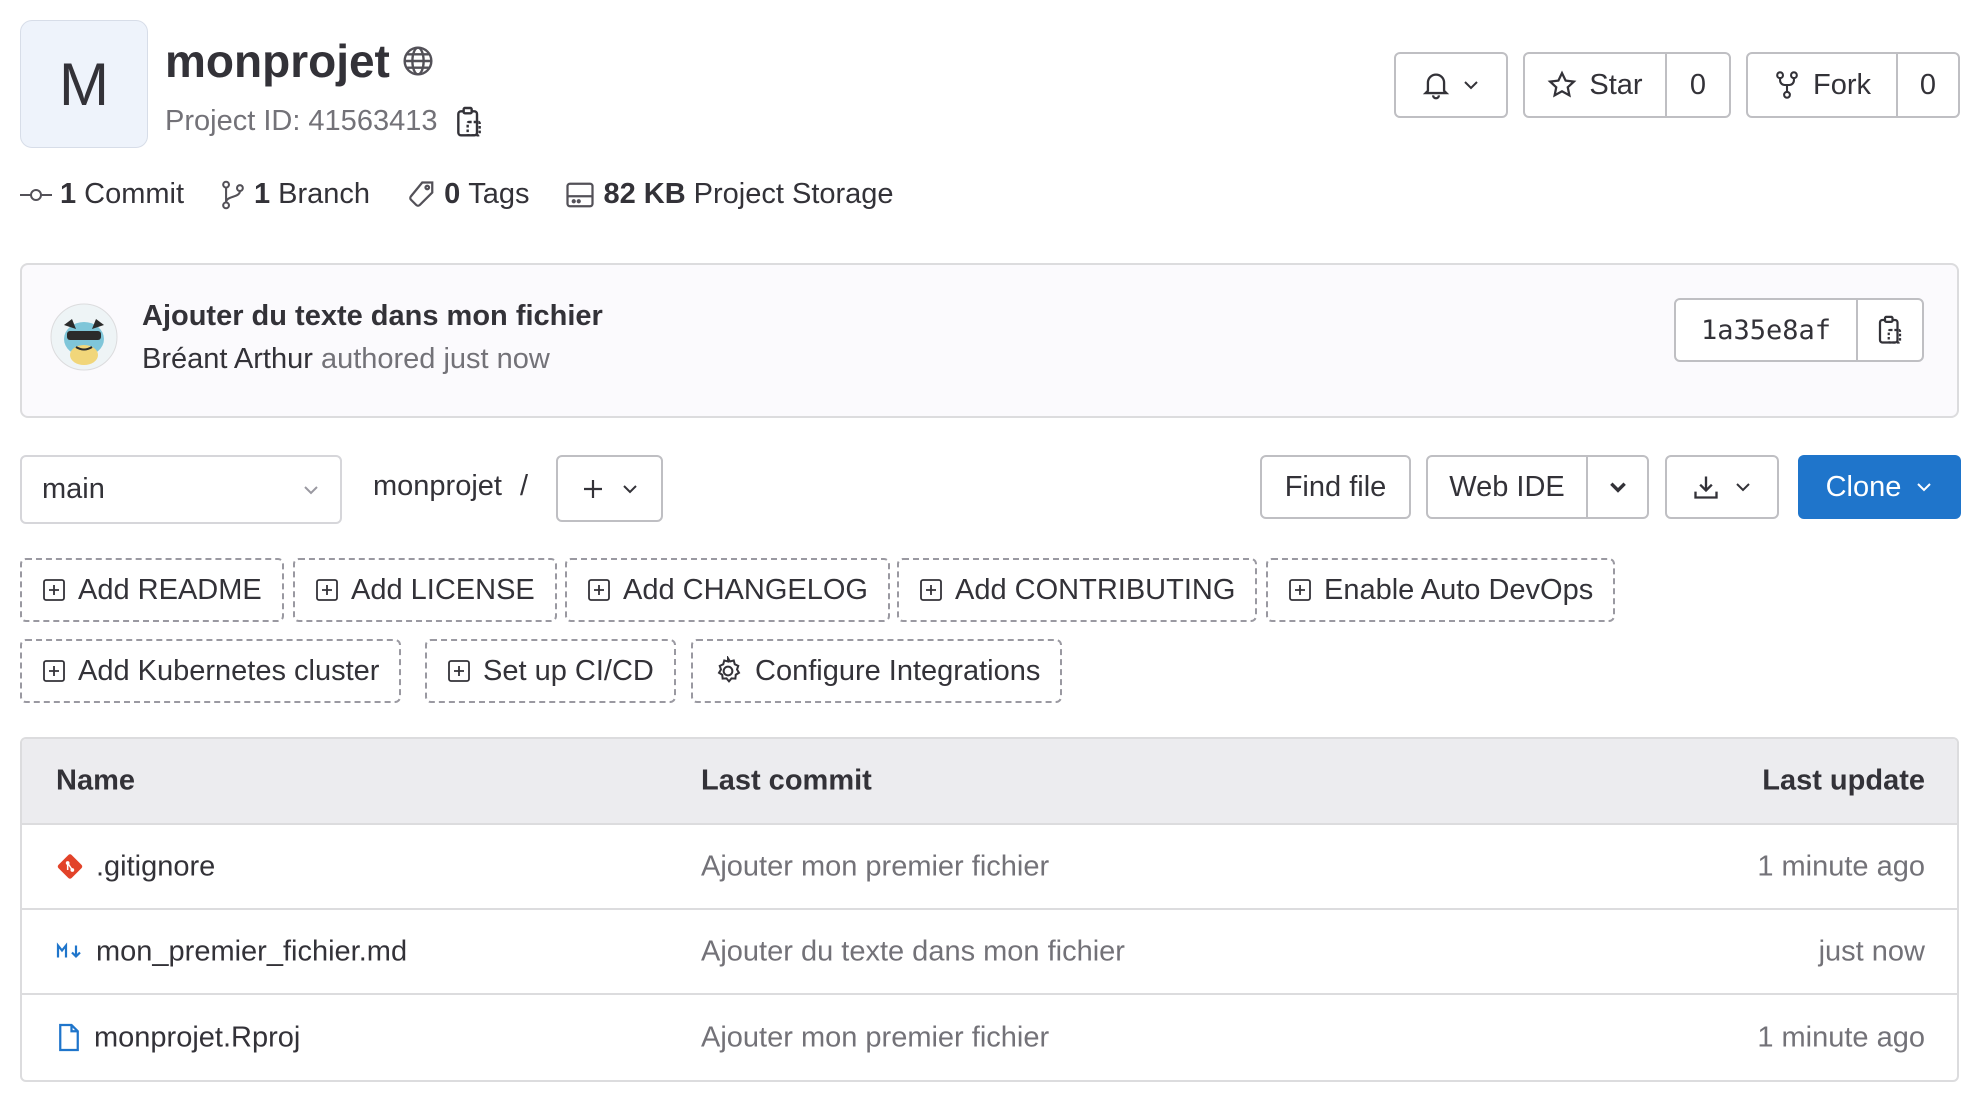 Image resolution: width=1980 pixels, height=1110 pixels. What do you see at coordinates (467, 194) in the screenshot?
I see `stat-tags: 0 Tags` at bounding box center [467, 194].